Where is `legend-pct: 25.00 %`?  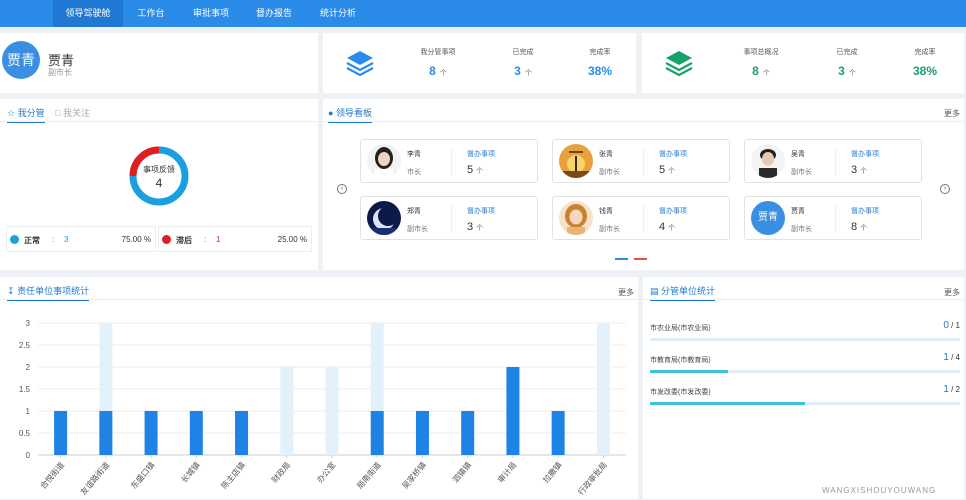 legend-pct: 25.00 % is located at coordinates (292, 239).